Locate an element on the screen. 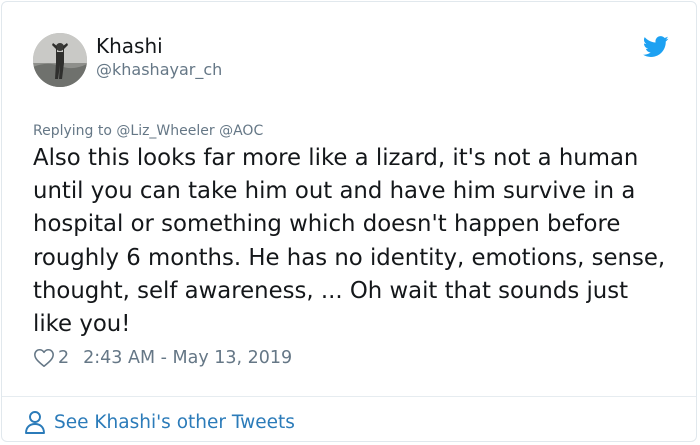 This screenshot has width=700, height=445. see-other-tweets-label: See Khashi's other Tweets is located at coordinates (174, 422).